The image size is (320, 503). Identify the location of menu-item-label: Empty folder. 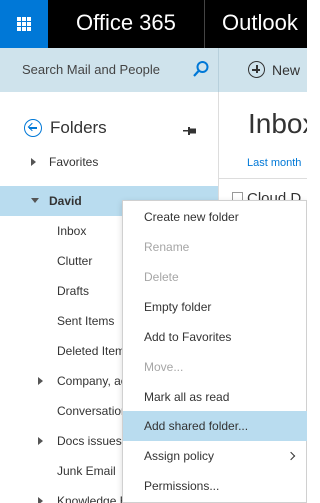
(178, 307).